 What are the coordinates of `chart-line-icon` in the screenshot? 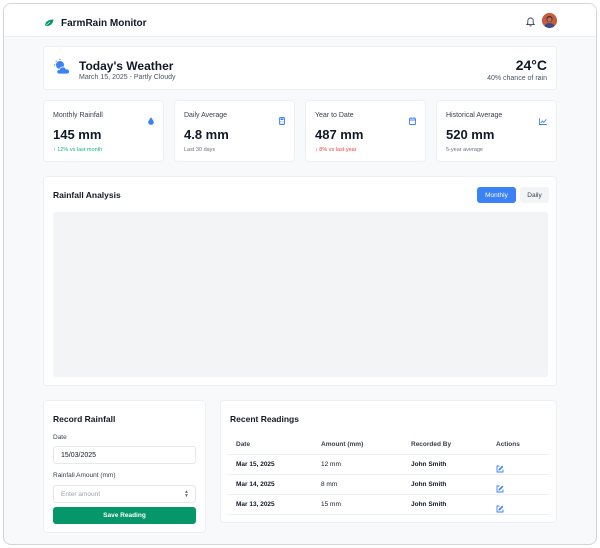 It's located at (543, 121).